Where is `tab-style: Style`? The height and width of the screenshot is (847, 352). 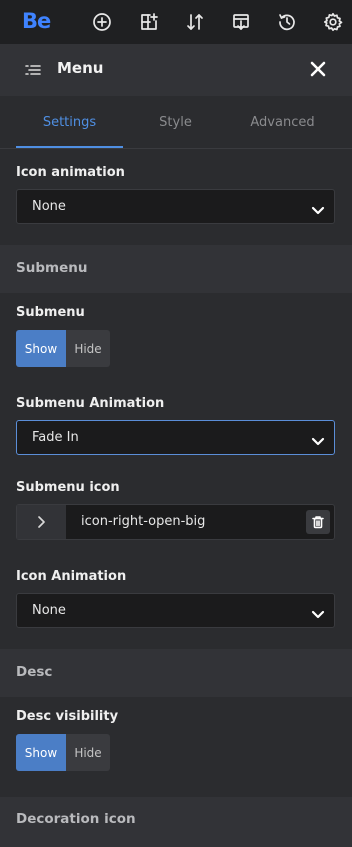
tab-style: Style is located at coordinates (175, 122).